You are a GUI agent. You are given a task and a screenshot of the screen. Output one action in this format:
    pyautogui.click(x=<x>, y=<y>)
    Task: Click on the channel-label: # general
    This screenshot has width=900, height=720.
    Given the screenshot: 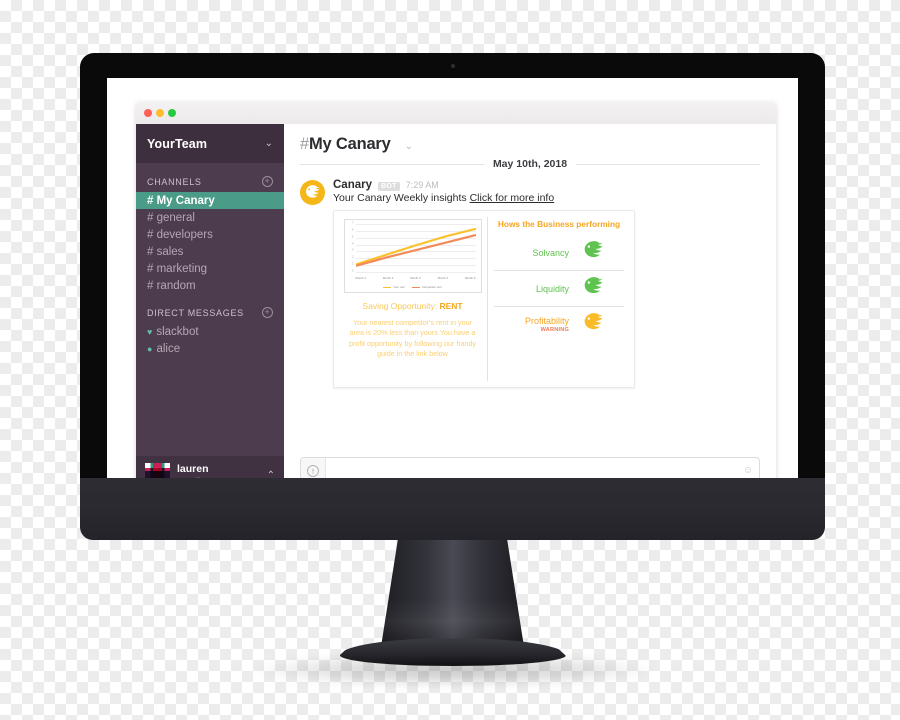 What is the action you would take?
    pyautogui.click(x=171, y=217)
    